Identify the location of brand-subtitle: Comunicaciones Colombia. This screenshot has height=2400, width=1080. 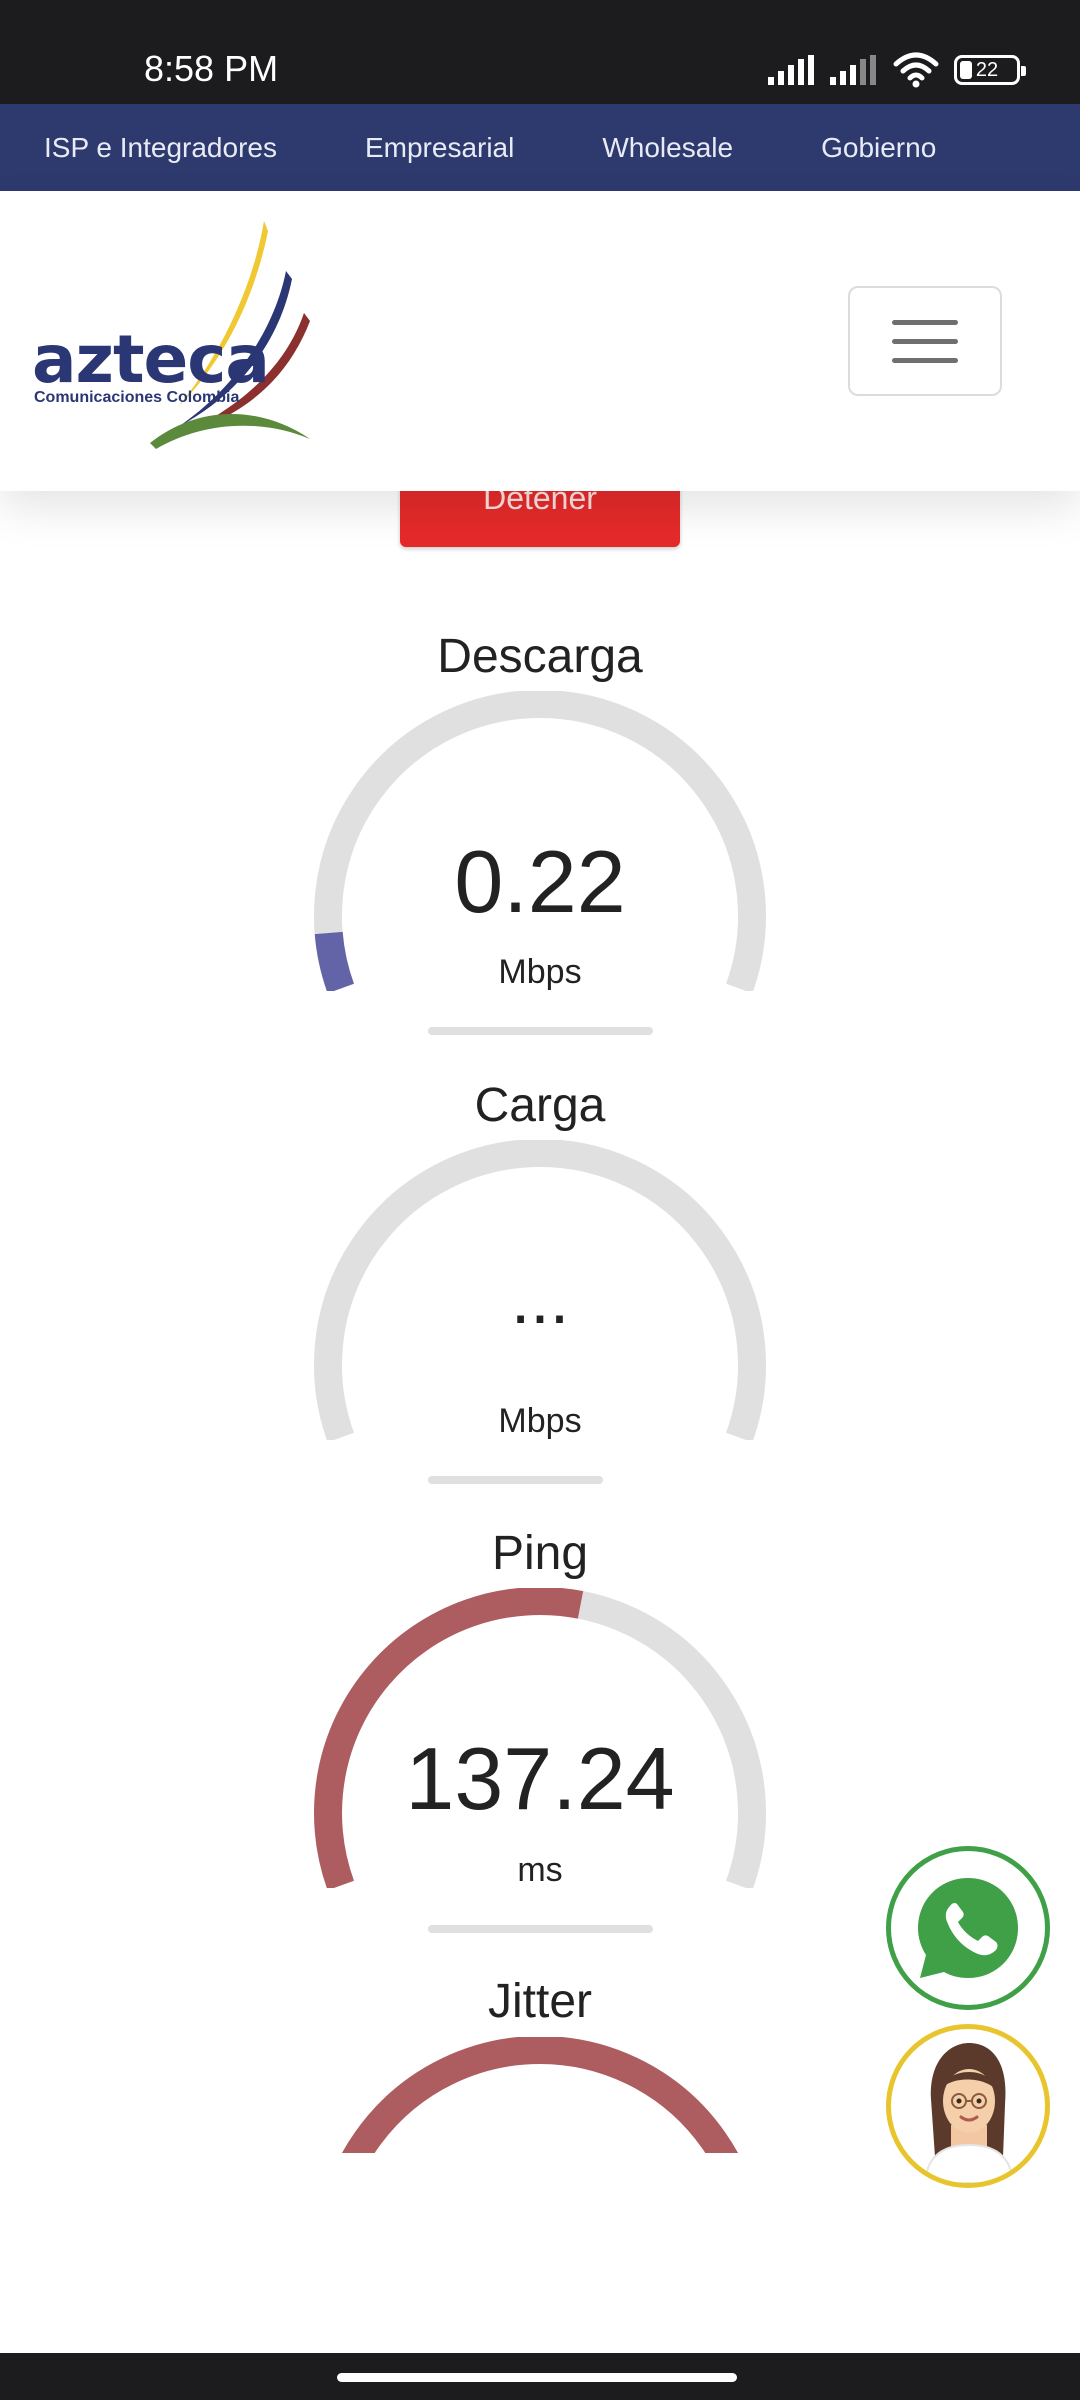
(137, 397).